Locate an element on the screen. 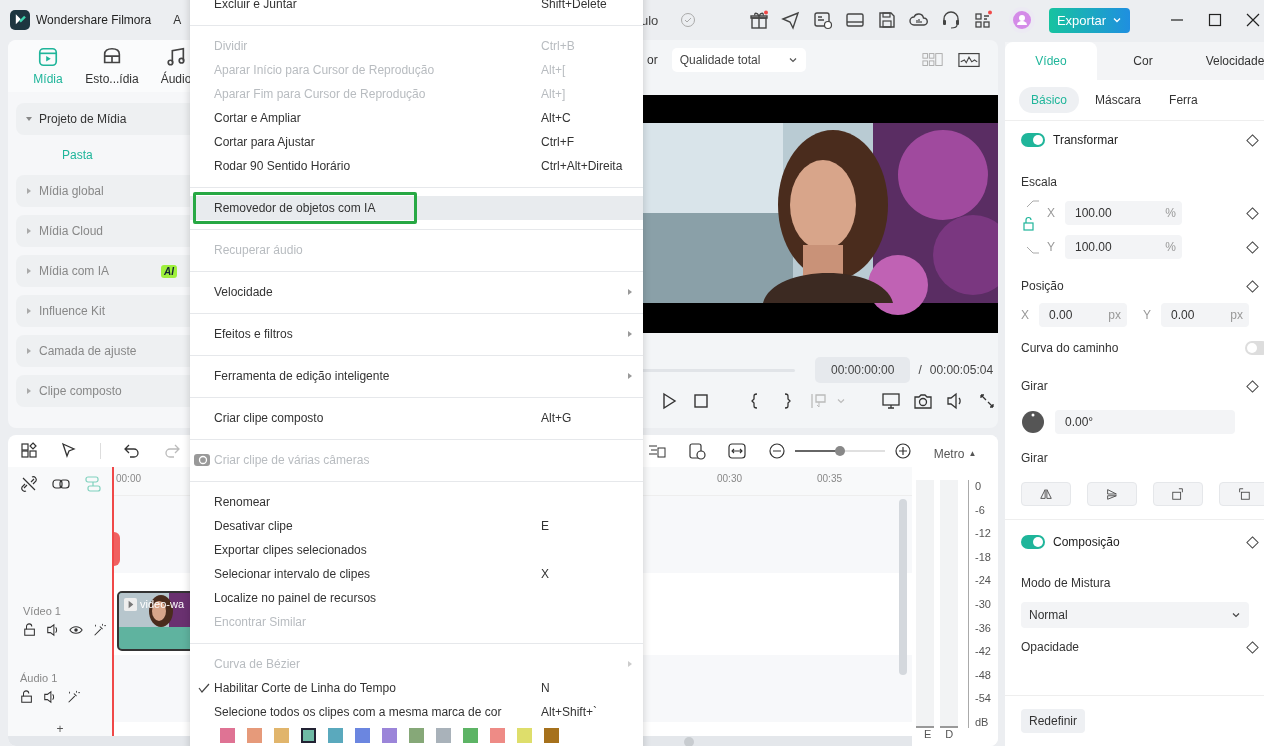 This screenshot has width=1264, height=746. menu-item: Rodar 90 Sentido Horário Ctrl+Alt+Direita is located at coordinates (416, 166).